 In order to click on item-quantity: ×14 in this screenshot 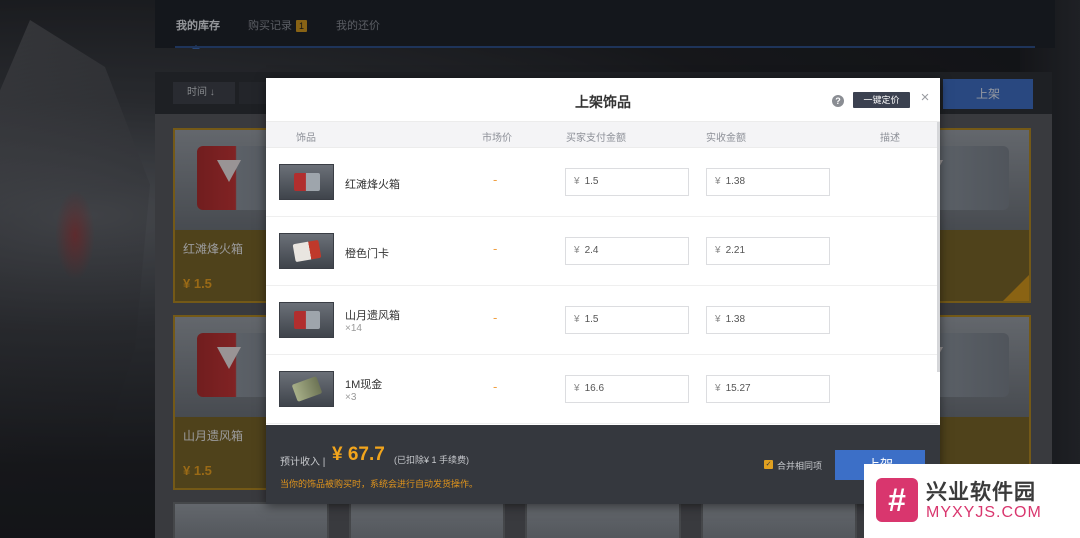, I will do `click(353, 328)`.